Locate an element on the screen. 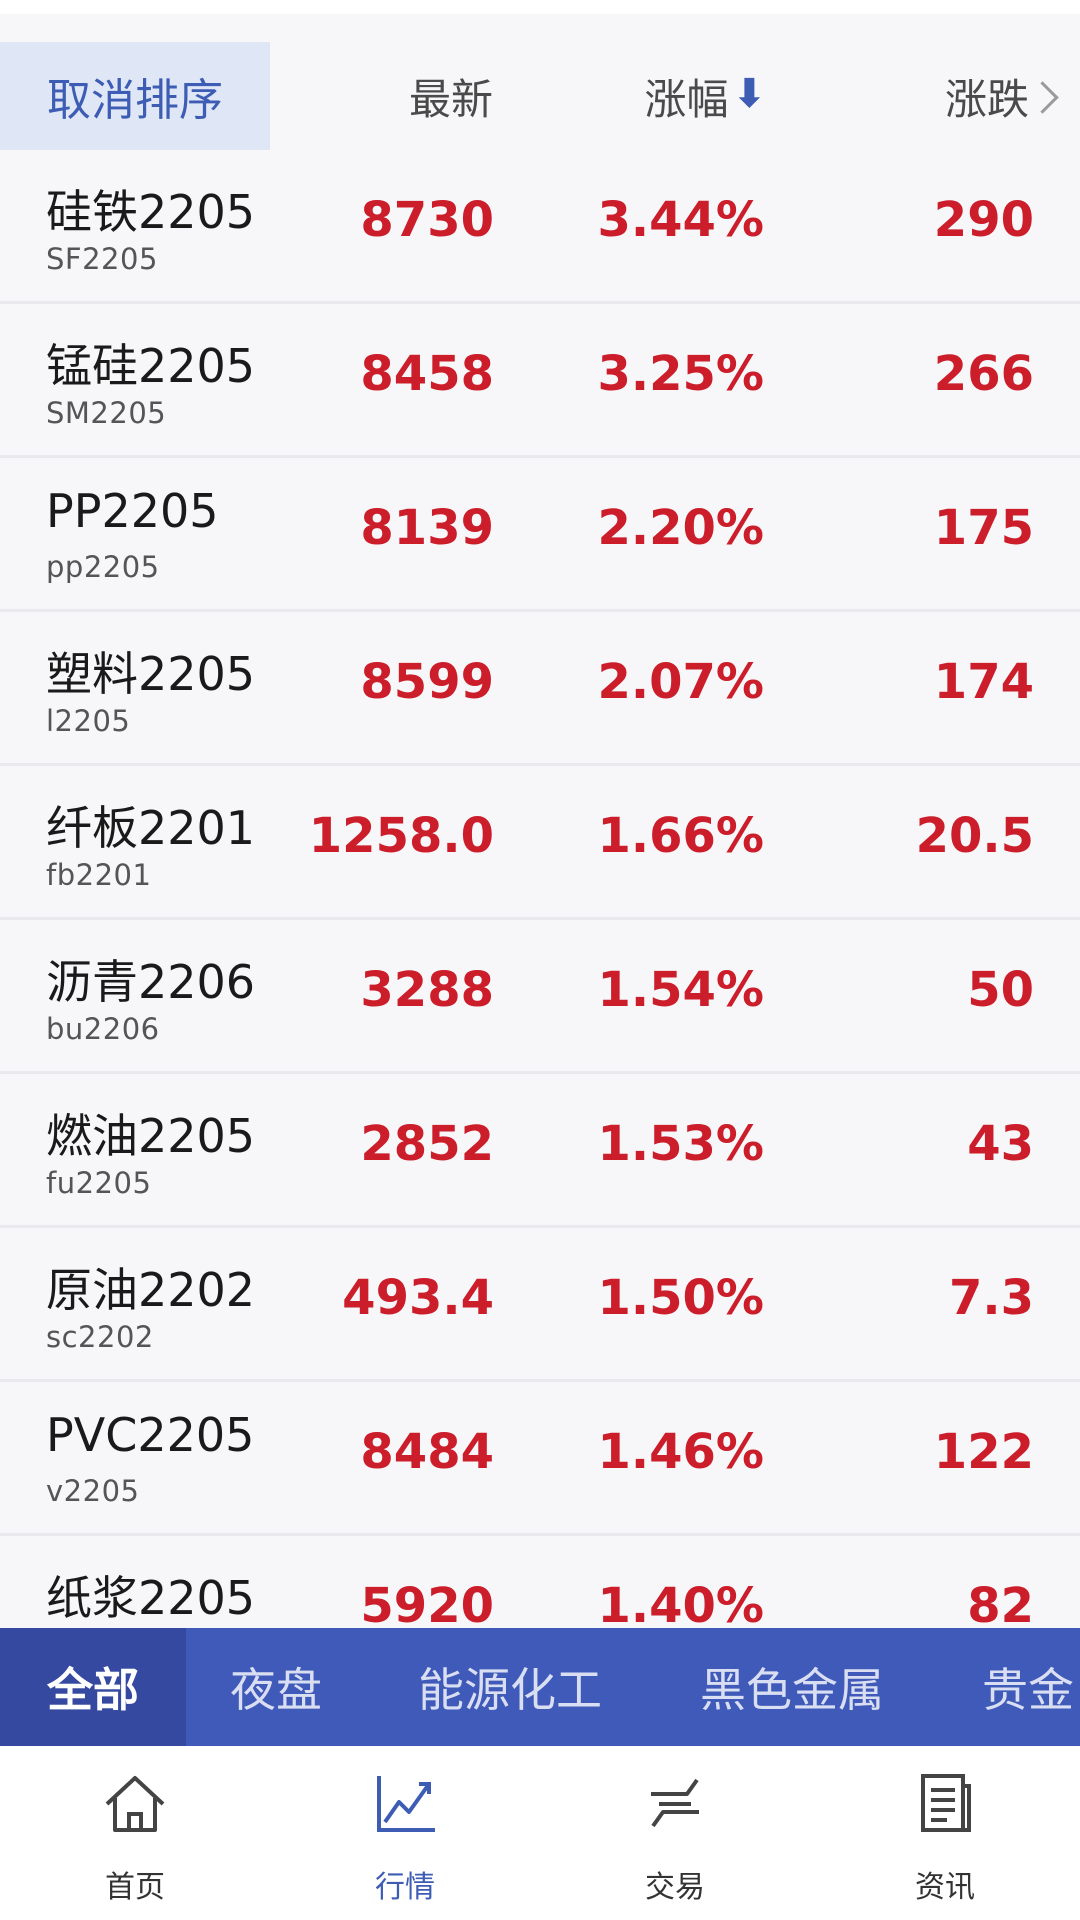 This screenshot has height=1920, width=1080. change-value: 122 is located at coordinates (983, 1452).